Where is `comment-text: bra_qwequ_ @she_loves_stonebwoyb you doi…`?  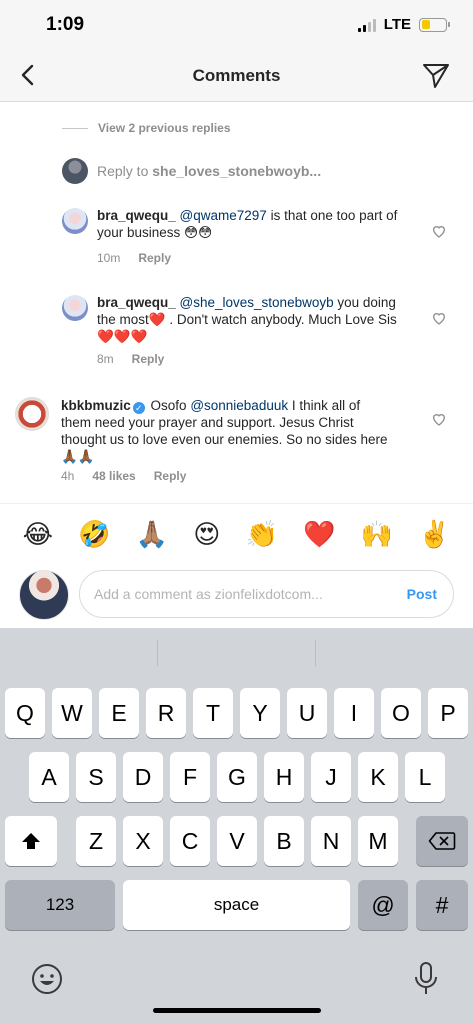
comment-text: bra_qwequ_ @she_loves_stonebwoyb you doi… is located at coordinates (247, 319).